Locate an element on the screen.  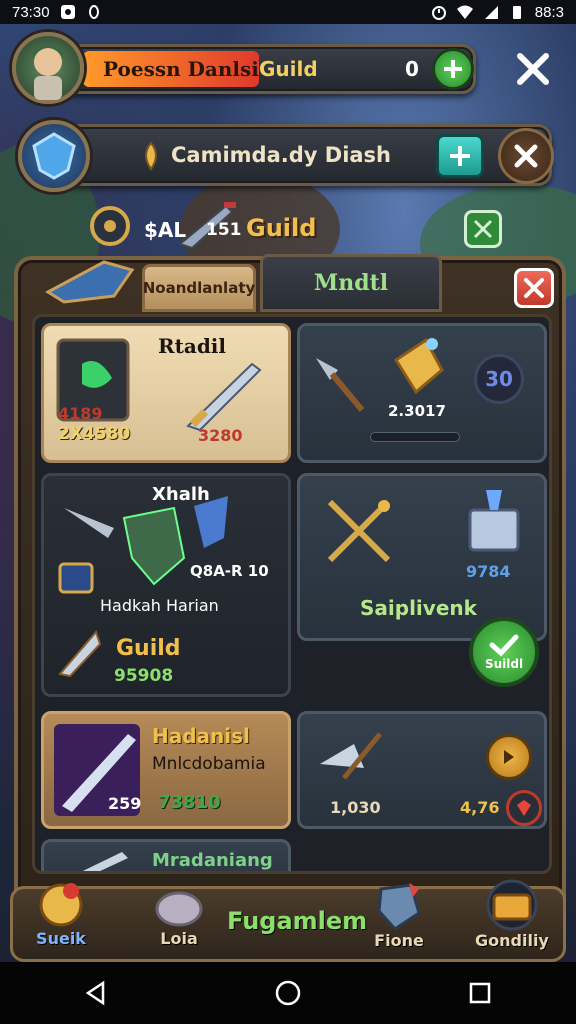
event-title: Camimda.dy Diash is located at coordinates (281, 155).